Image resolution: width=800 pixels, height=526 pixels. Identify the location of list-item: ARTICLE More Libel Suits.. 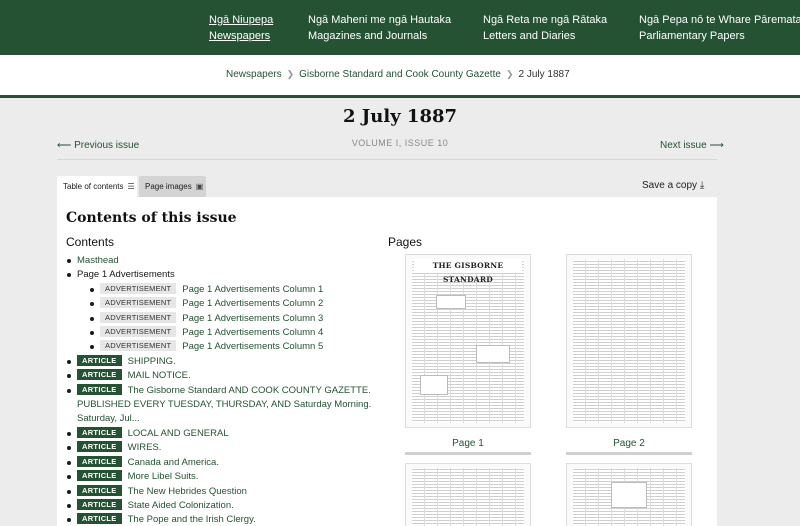
(221, 477).